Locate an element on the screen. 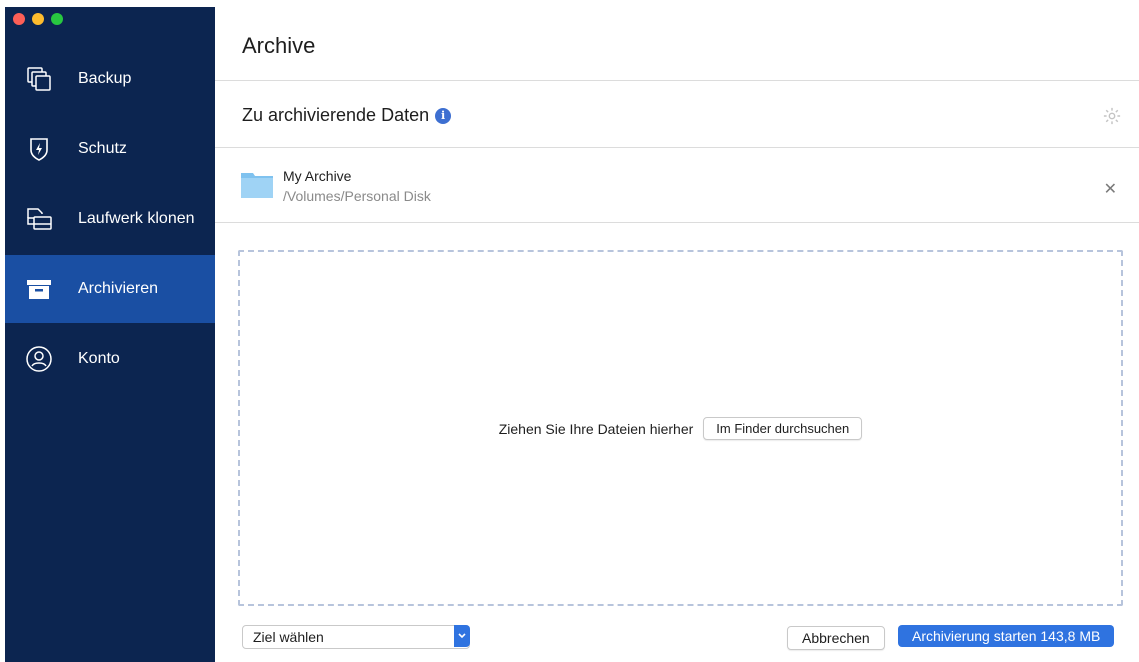  page-title: Archive is located at coordinates (279, 45).